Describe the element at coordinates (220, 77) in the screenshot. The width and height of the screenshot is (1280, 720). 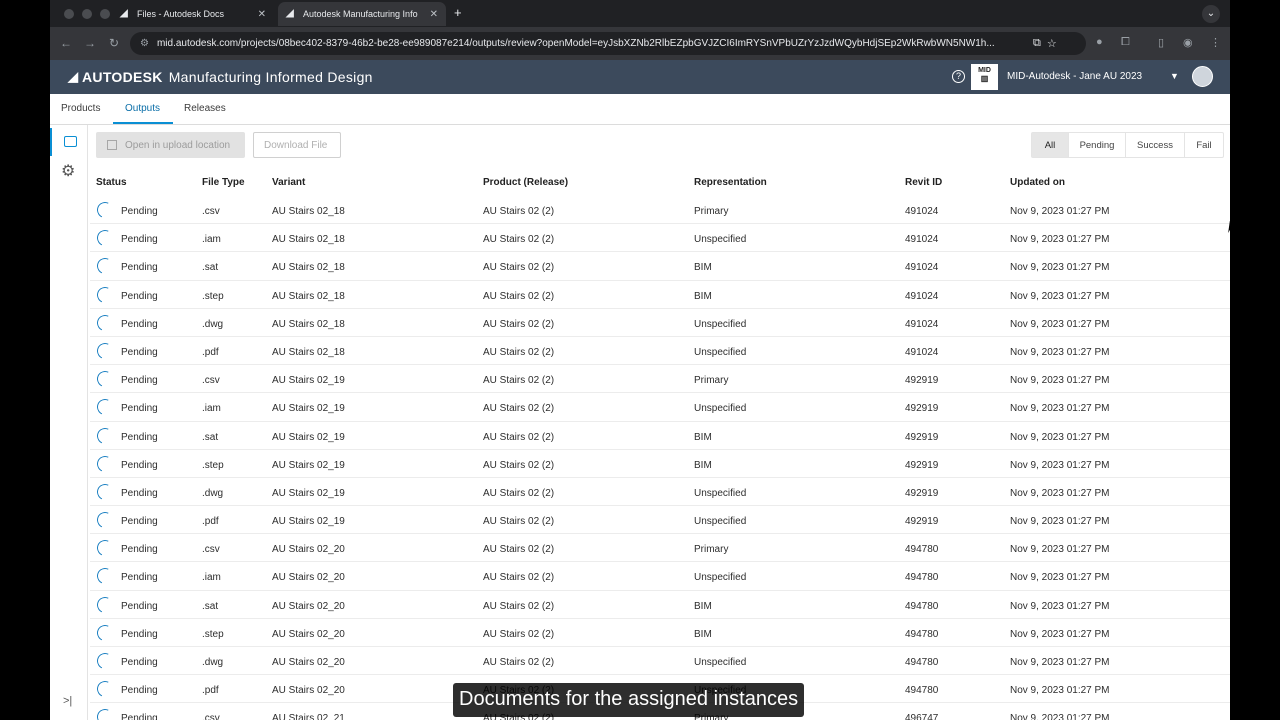
I see `autodesk-logo: ◢ AUTODESK Manufacturing Informed Design` at that location.